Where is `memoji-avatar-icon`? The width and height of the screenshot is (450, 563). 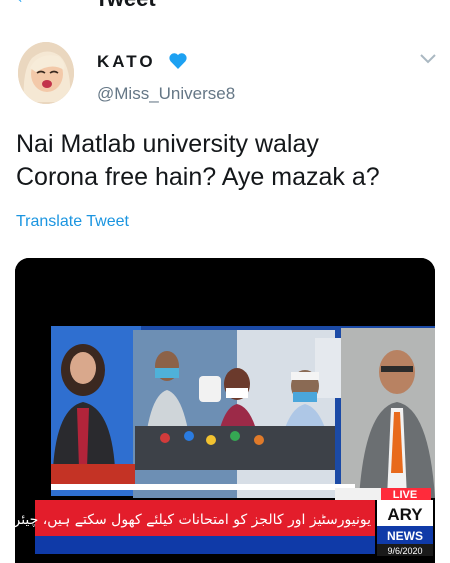
memoji-avatar-icon is located at coordinates (46, 73).